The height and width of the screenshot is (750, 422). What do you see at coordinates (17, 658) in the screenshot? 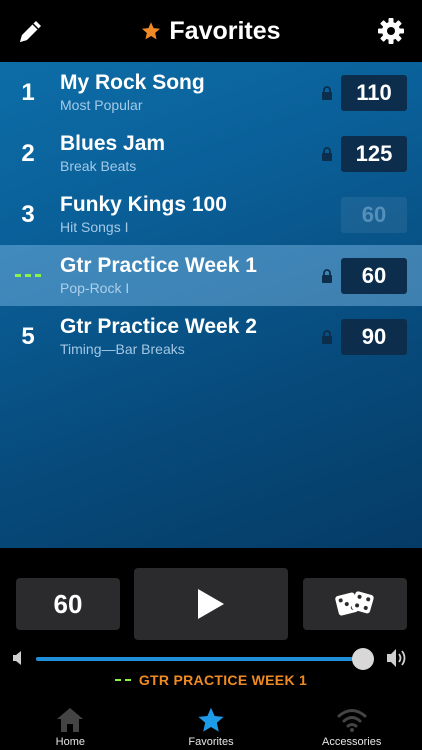
I see `volume-low-icon` at bounding box center [17, 658].